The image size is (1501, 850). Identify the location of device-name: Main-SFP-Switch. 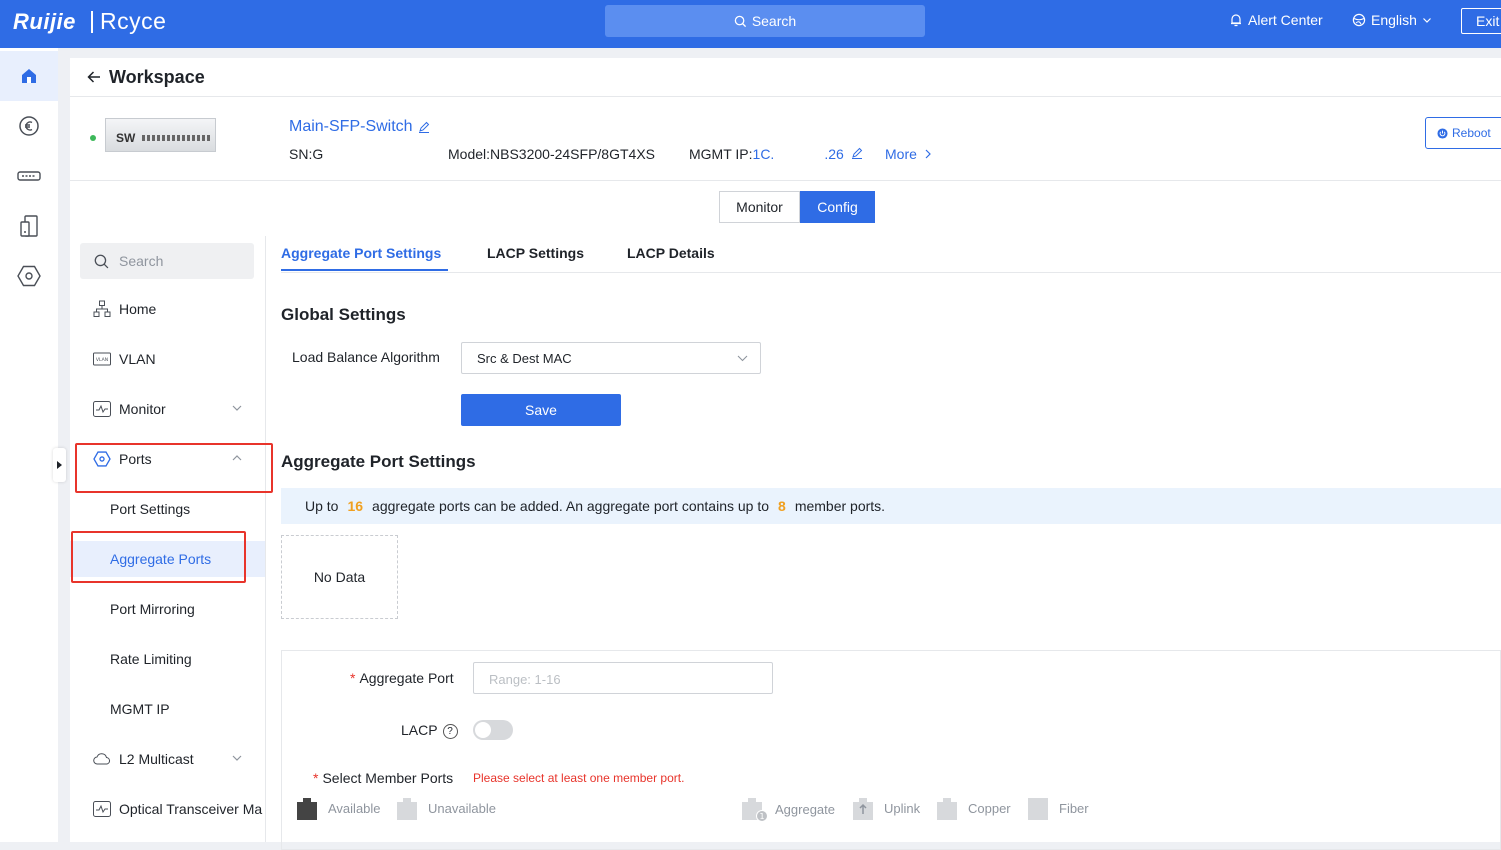
(359, 127).